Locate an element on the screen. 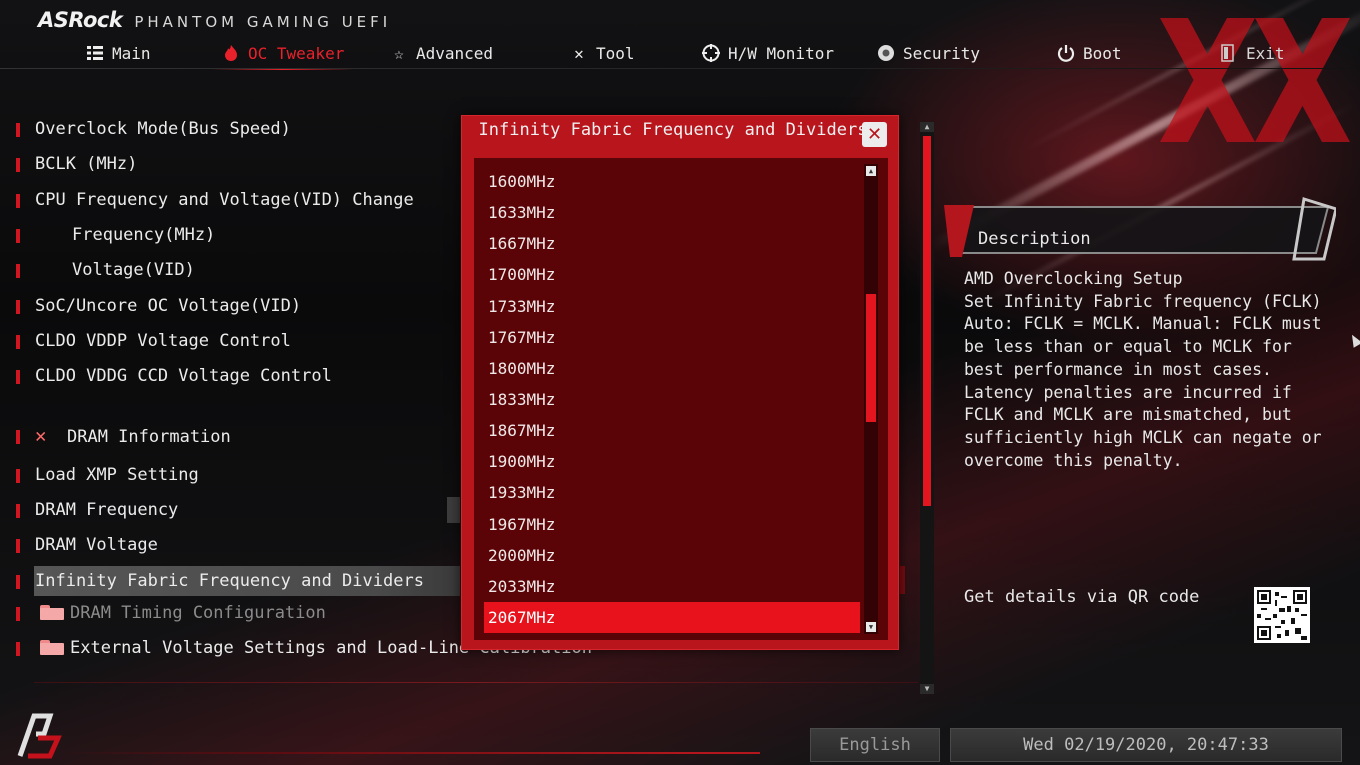 Image resolution: width=1360 pixels, height=765 pixels. menu-item-label: CLDO VDDG CCD Voltage Control is located at coordinates (183, 376).